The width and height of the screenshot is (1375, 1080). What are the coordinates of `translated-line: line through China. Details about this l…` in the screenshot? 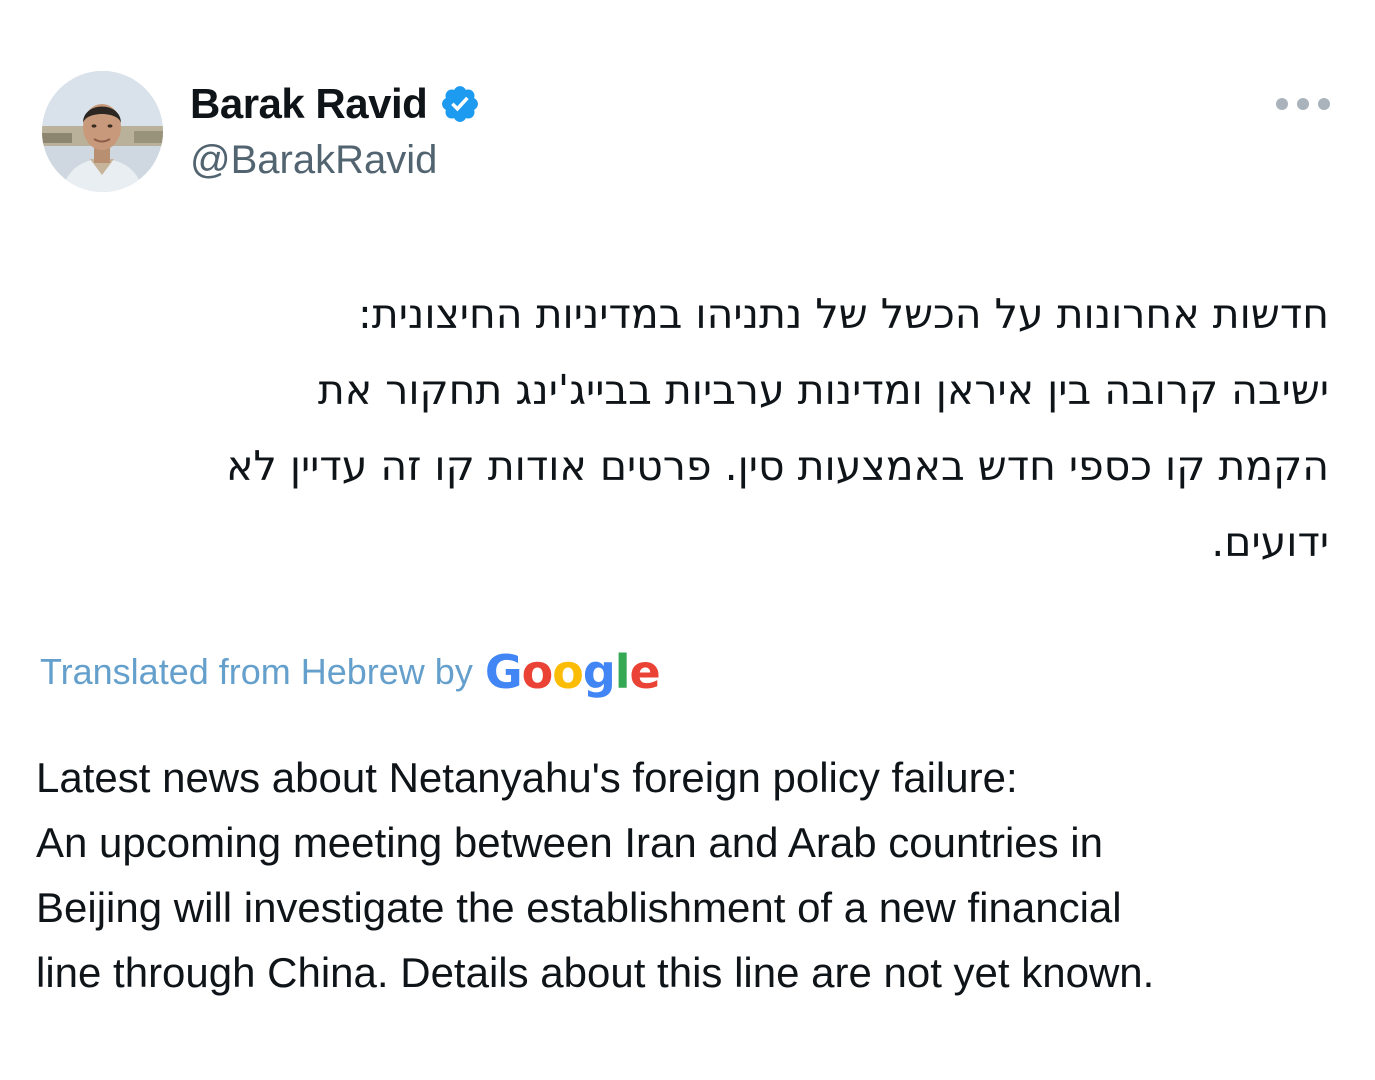 It's located at (595, 972).